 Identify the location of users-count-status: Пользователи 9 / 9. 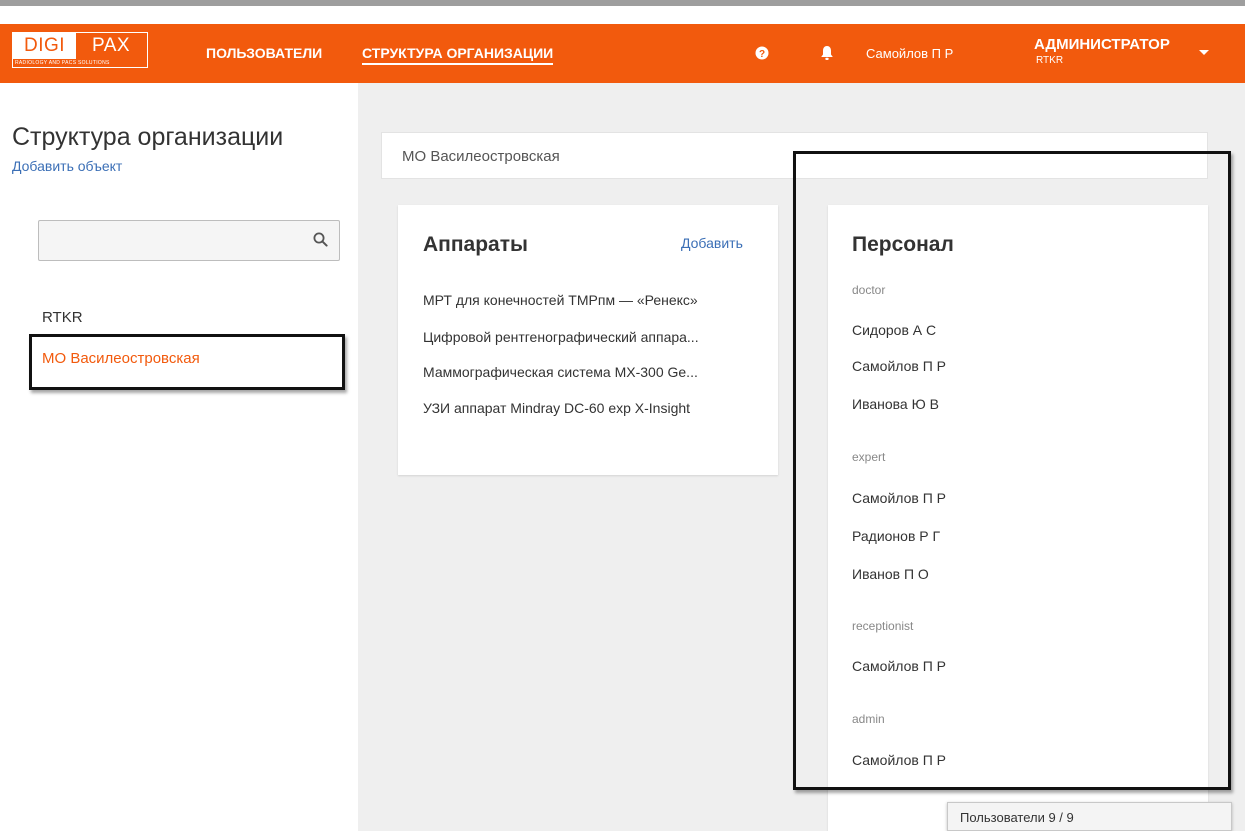
(1089, 816).